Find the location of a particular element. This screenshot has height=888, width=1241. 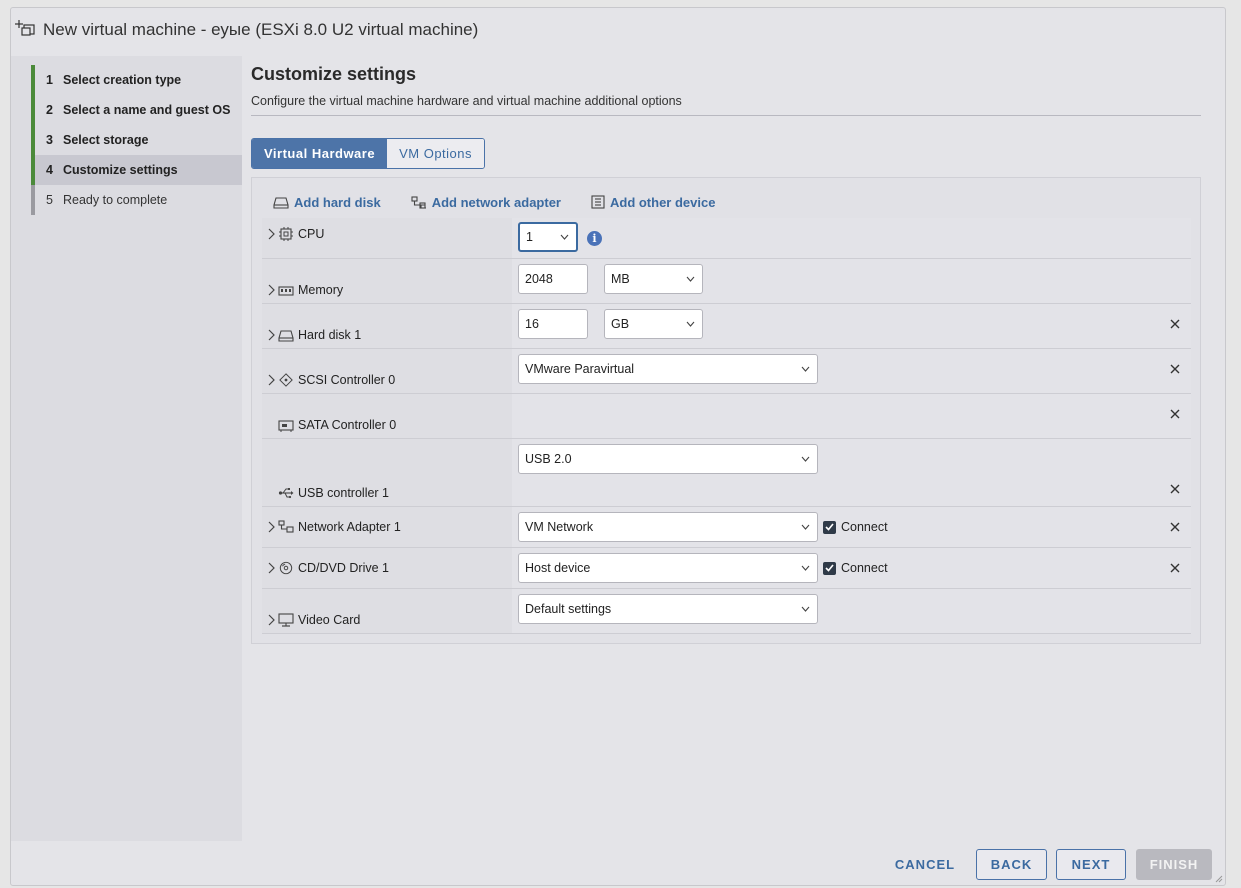

other-device-icon is located at coordinates (598, 202).